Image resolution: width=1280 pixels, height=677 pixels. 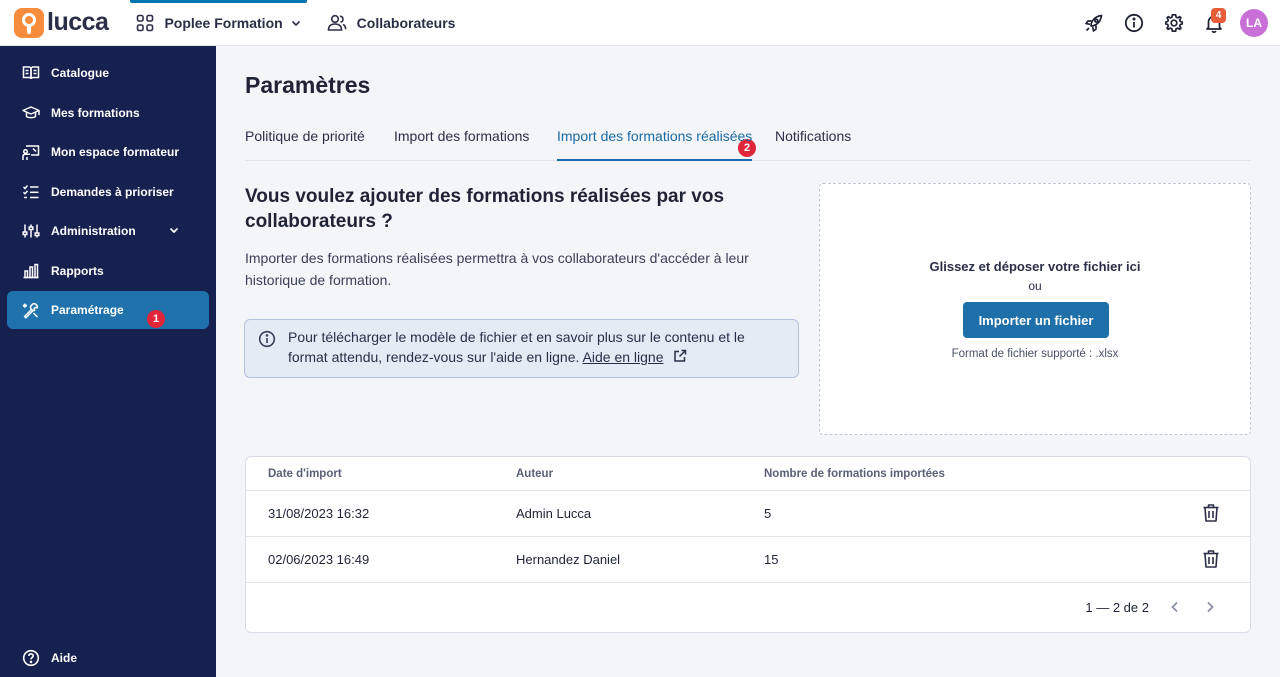 I want to click on sidebar-item-label: Paramétrage, so click(x=87, y=310).